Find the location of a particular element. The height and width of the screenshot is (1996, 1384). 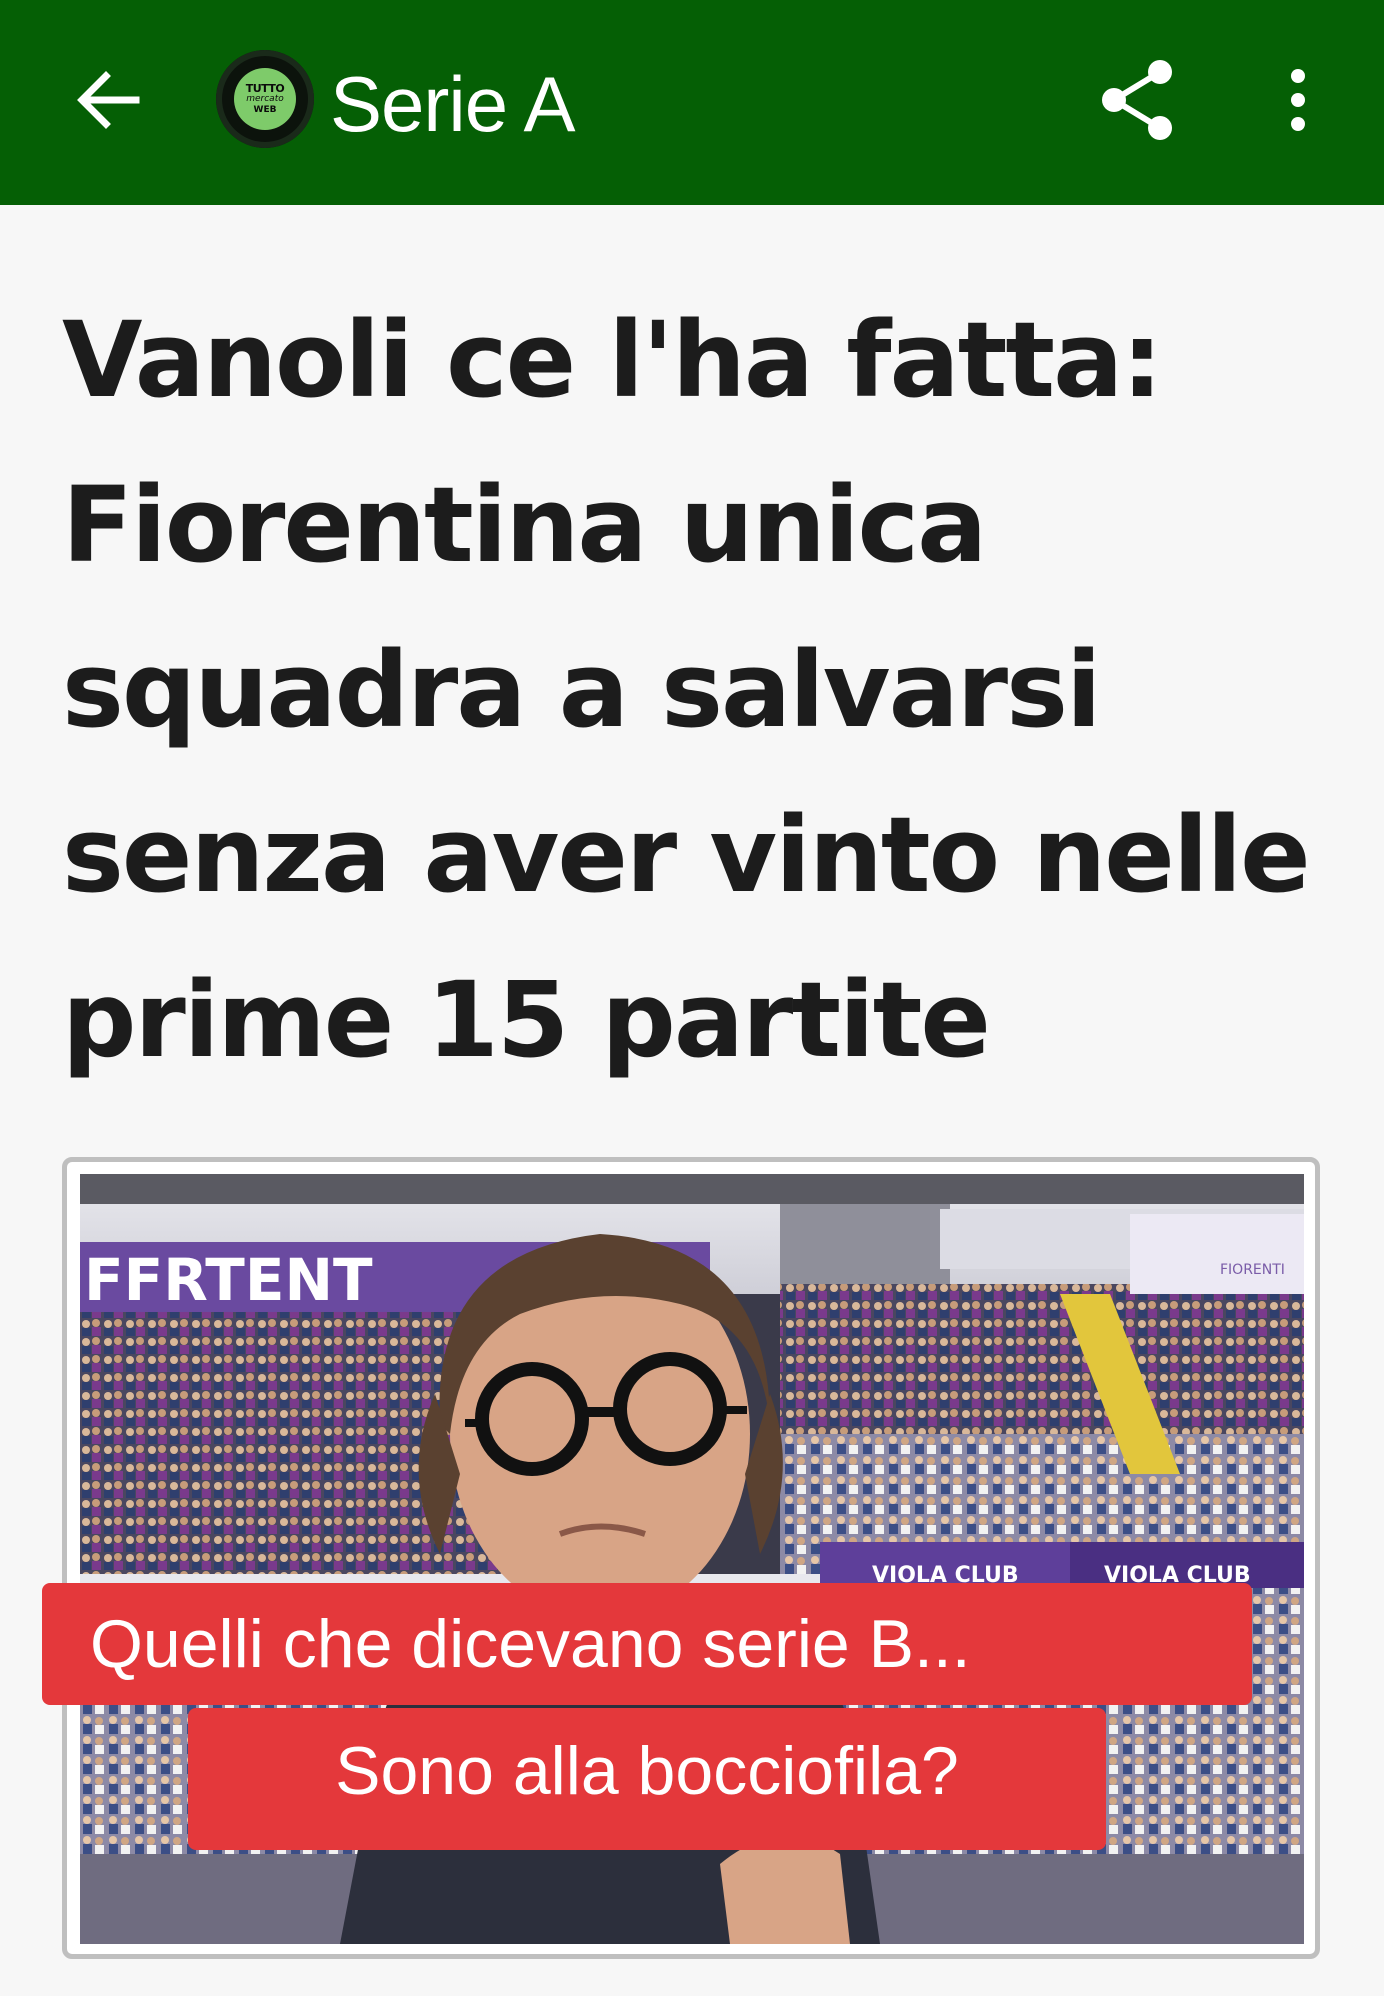

logo-text-line2: mercato is located at coordinates (265, 98).